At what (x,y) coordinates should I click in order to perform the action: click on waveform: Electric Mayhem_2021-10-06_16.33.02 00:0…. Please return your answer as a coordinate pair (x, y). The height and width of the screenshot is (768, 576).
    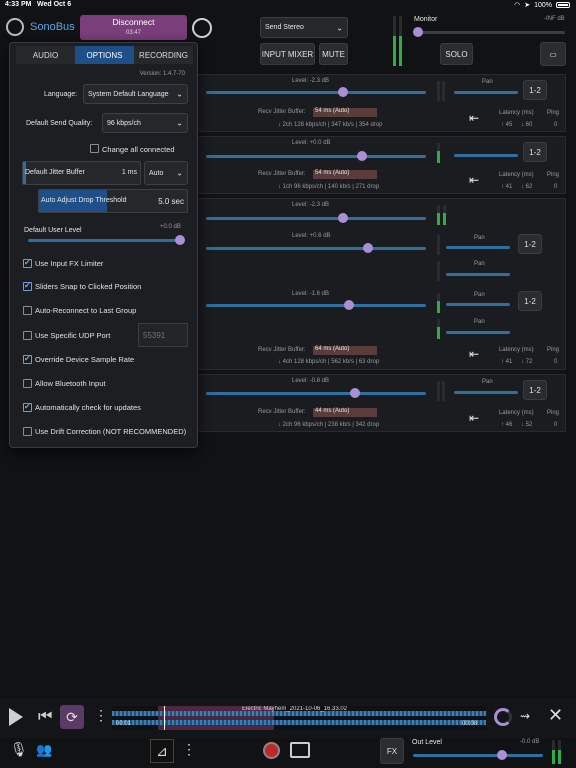
    Looking at the image, I should click on (299, 718).